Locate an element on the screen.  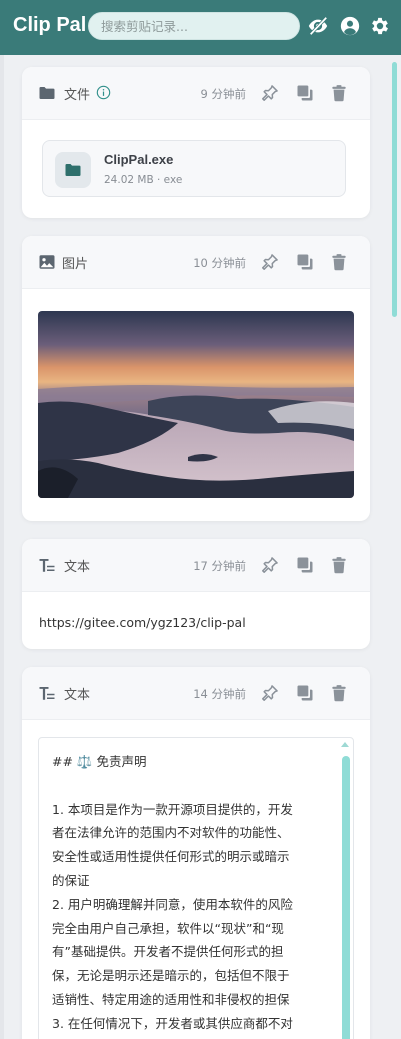
file-name: ClipPal.exe is located at coordinates (139, 159).